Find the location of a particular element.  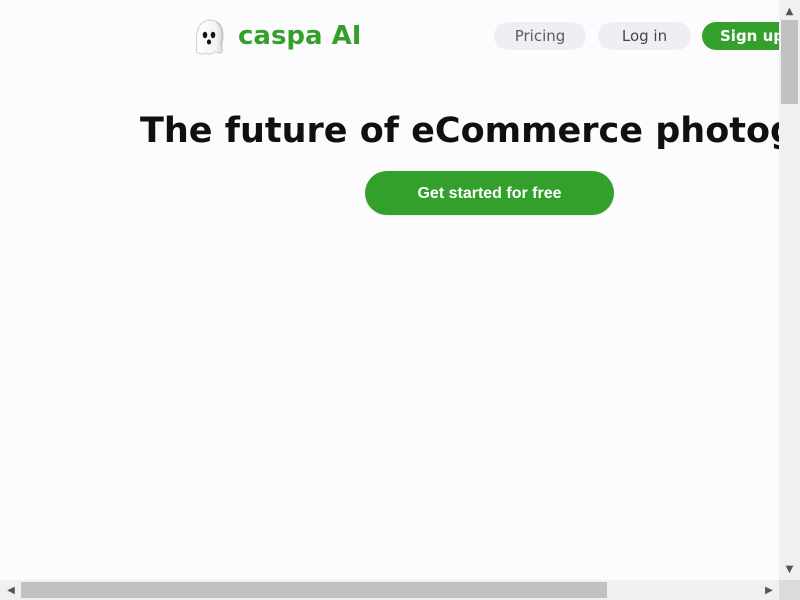

signup-button: Sign up is located at coordinates (740, 36).